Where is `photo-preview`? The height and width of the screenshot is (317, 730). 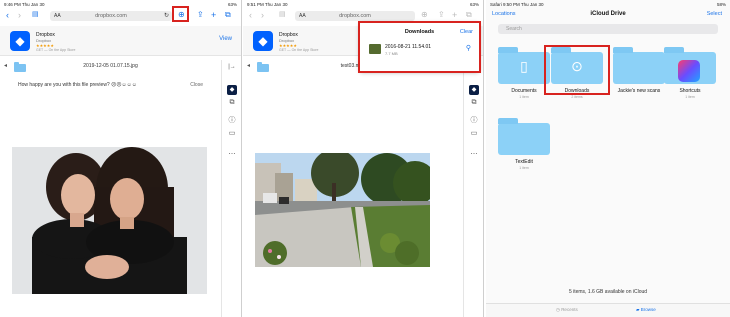
photo-preview is located at coordinates (109, 220).